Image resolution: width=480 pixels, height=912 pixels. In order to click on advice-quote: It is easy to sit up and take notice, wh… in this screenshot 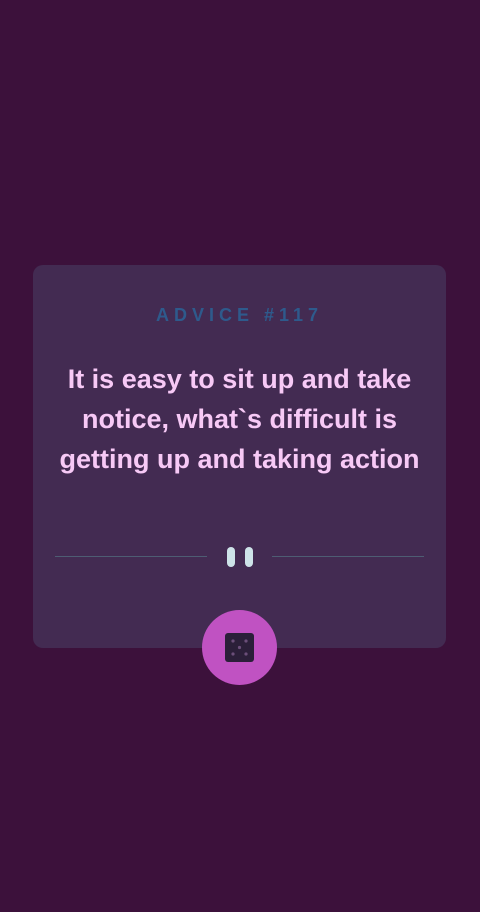, I will do `click(239, 419)`.